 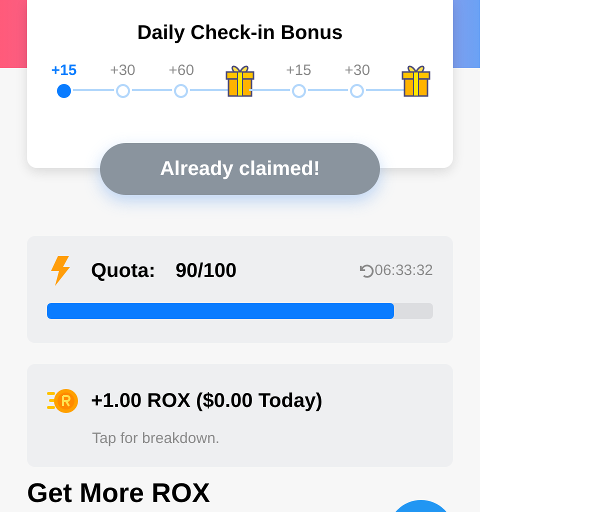 What do you see at coordinates (206, 401) in the screenshot?
I see `reward-amount: +1.00 ROX ($0.00 Today)` at bounding box center [206, 401].